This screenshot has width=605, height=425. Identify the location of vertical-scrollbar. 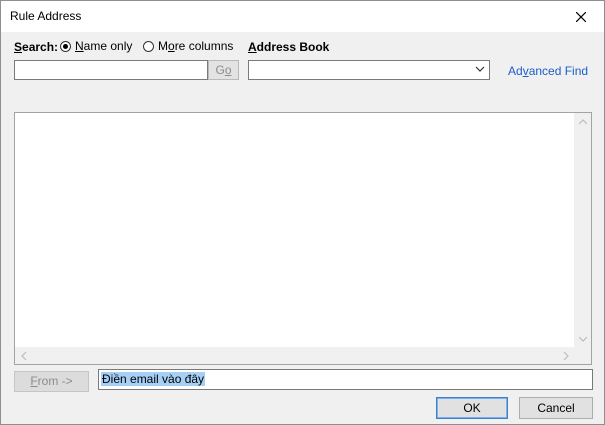
(582, 230).